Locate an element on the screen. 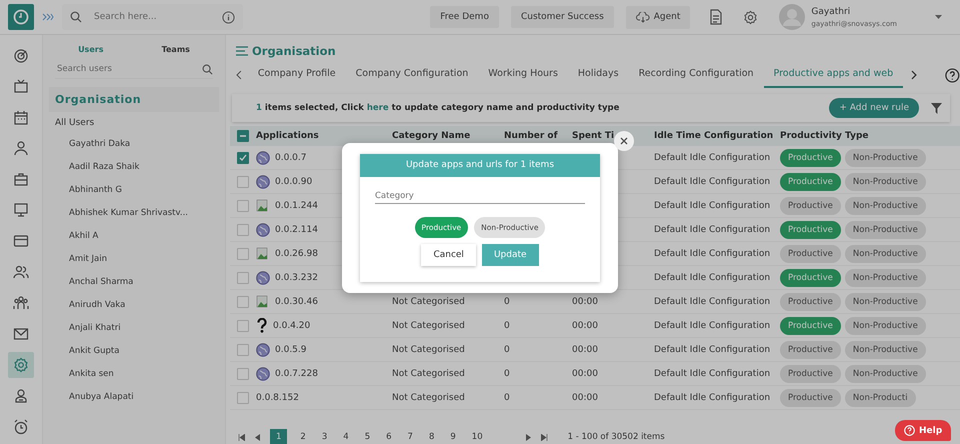 The image size is (960, 444). search-box: Search users is located at coordinates (134, 69).